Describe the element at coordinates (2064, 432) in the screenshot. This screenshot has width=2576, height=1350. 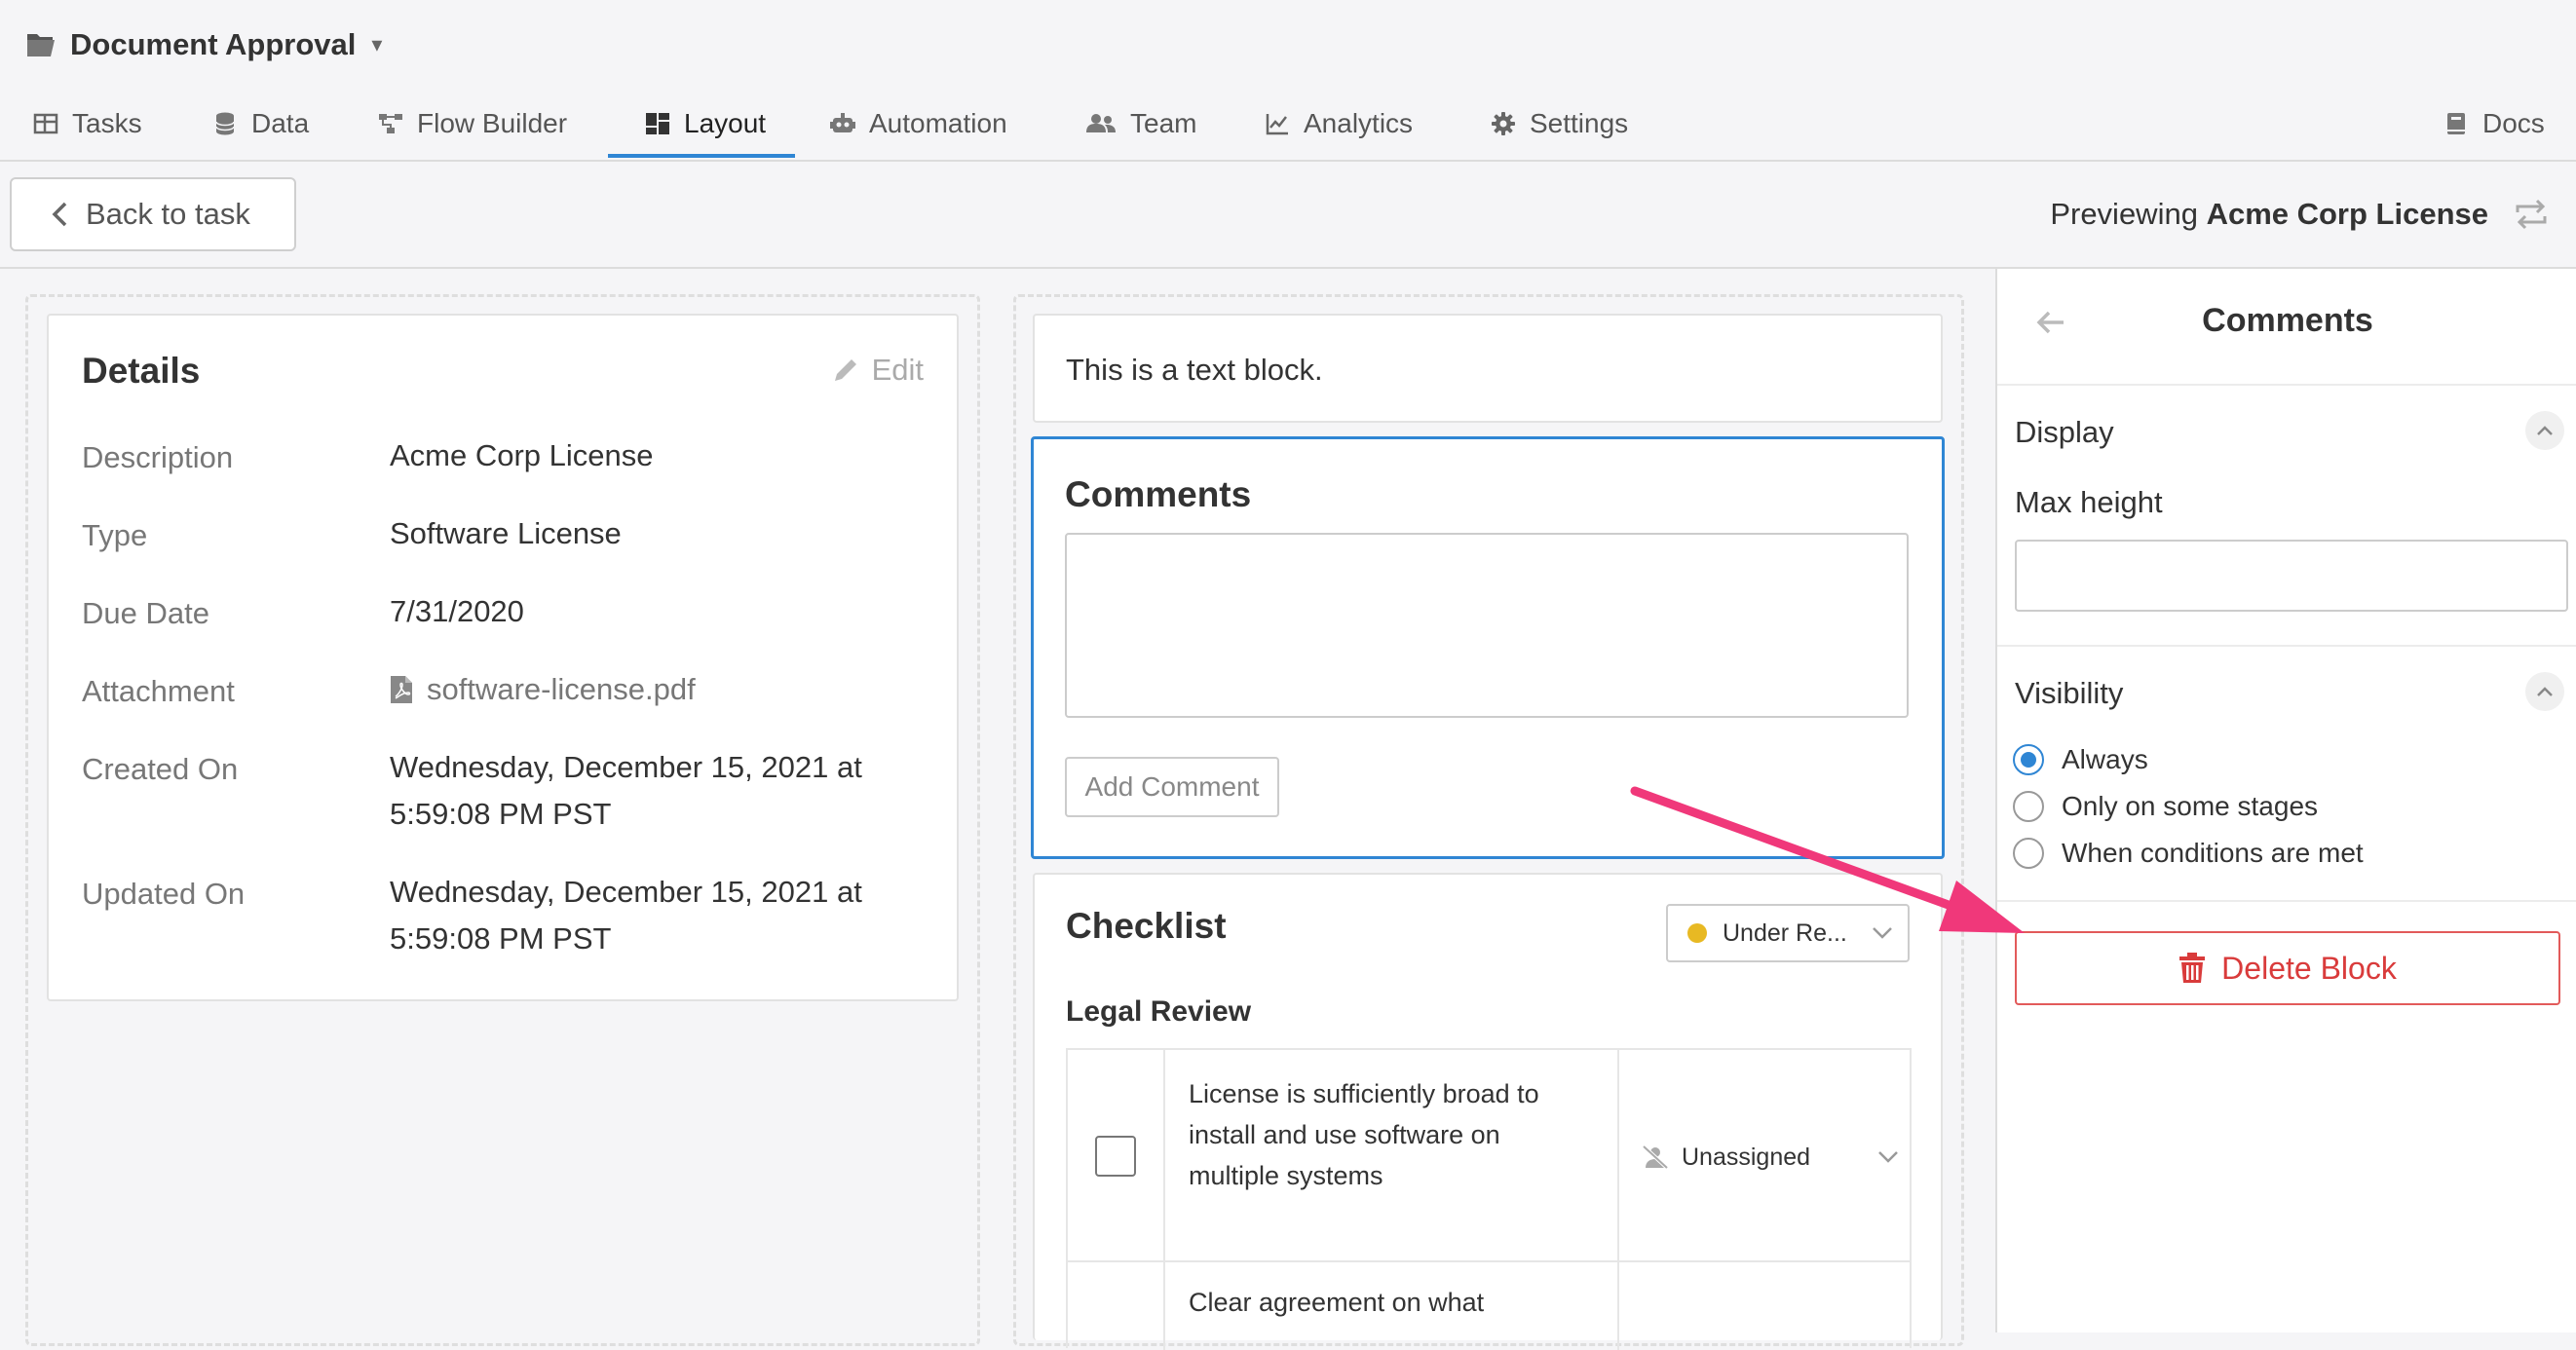
I see `display-section-title: Display` at that location.